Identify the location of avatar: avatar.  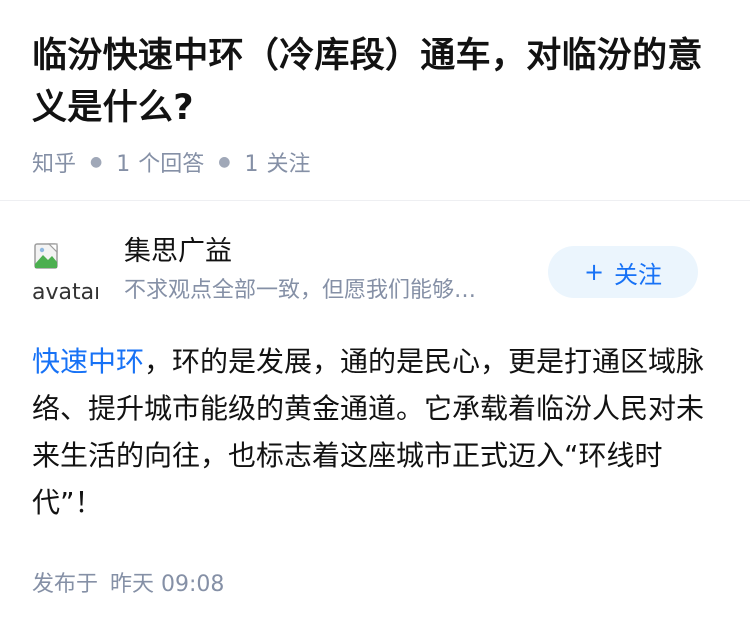
(65, 271).